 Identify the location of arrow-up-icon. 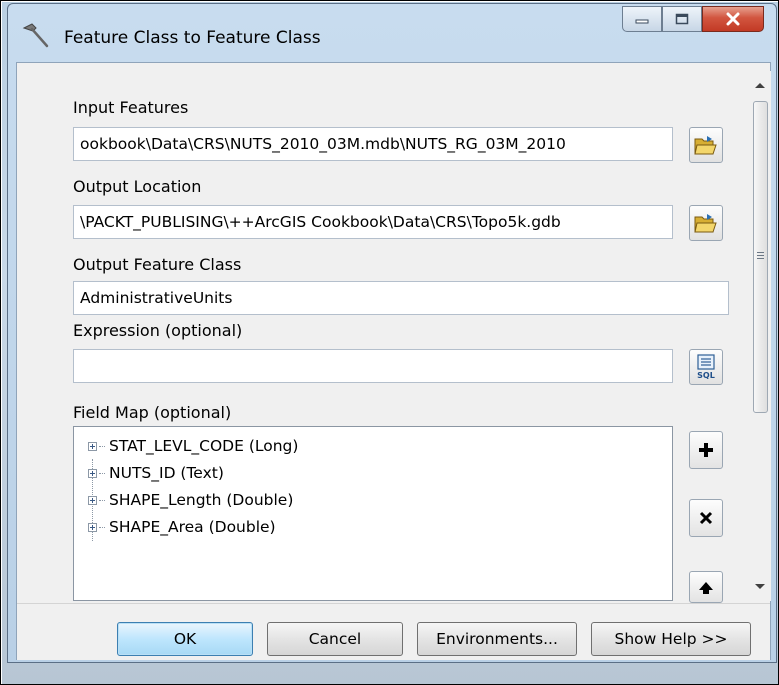
(706, 588).